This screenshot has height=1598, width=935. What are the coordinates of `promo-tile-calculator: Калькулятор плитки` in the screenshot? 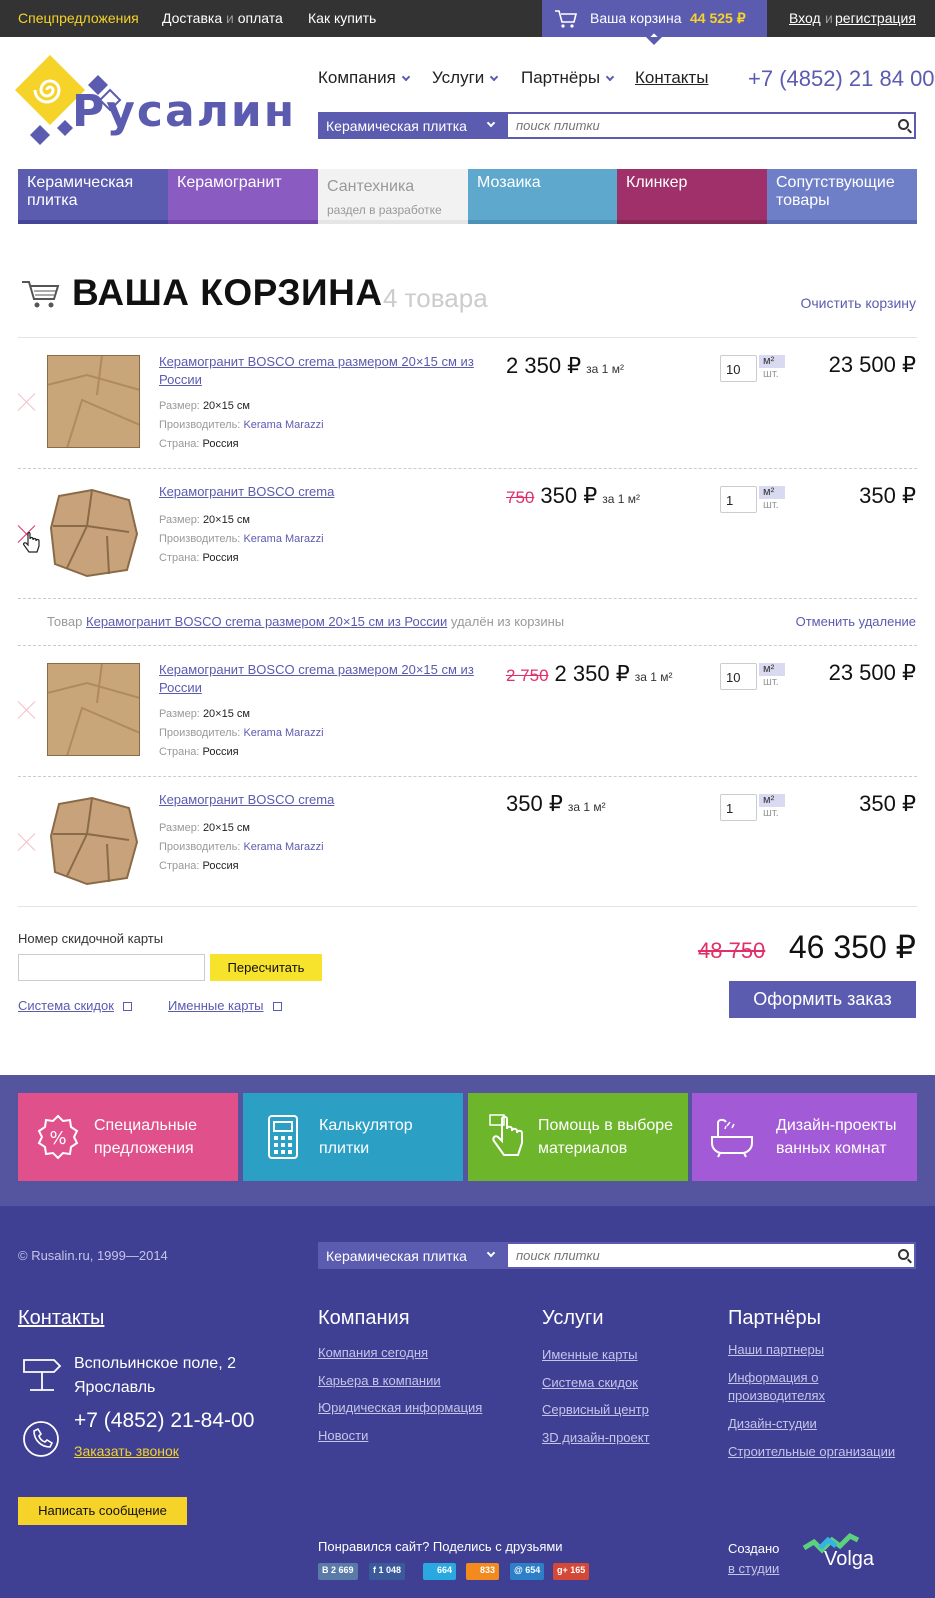 It's located at (353, 1137).